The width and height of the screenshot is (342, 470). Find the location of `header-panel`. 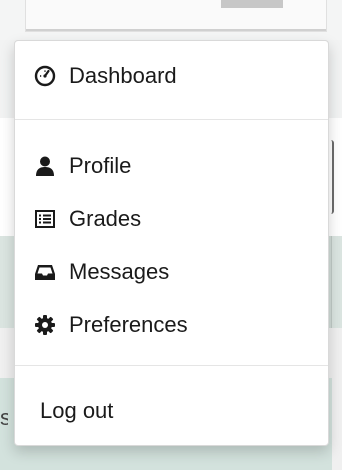

header-panel is located at coordinates (176, 16).